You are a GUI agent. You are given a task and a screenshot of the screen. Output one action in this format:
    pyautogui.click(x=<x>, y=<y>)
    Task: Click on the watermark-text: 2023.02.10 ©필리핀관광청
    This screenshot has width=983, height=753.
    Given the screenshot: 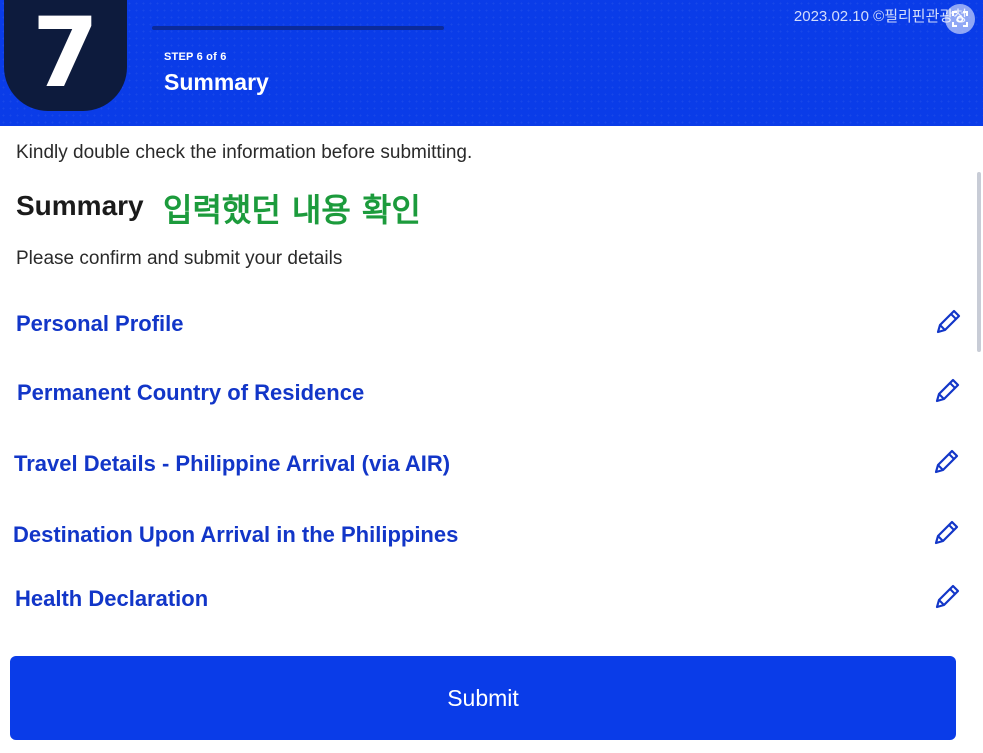 What is the action you would take?
    pyautogui.click(x=880, y=16)
    